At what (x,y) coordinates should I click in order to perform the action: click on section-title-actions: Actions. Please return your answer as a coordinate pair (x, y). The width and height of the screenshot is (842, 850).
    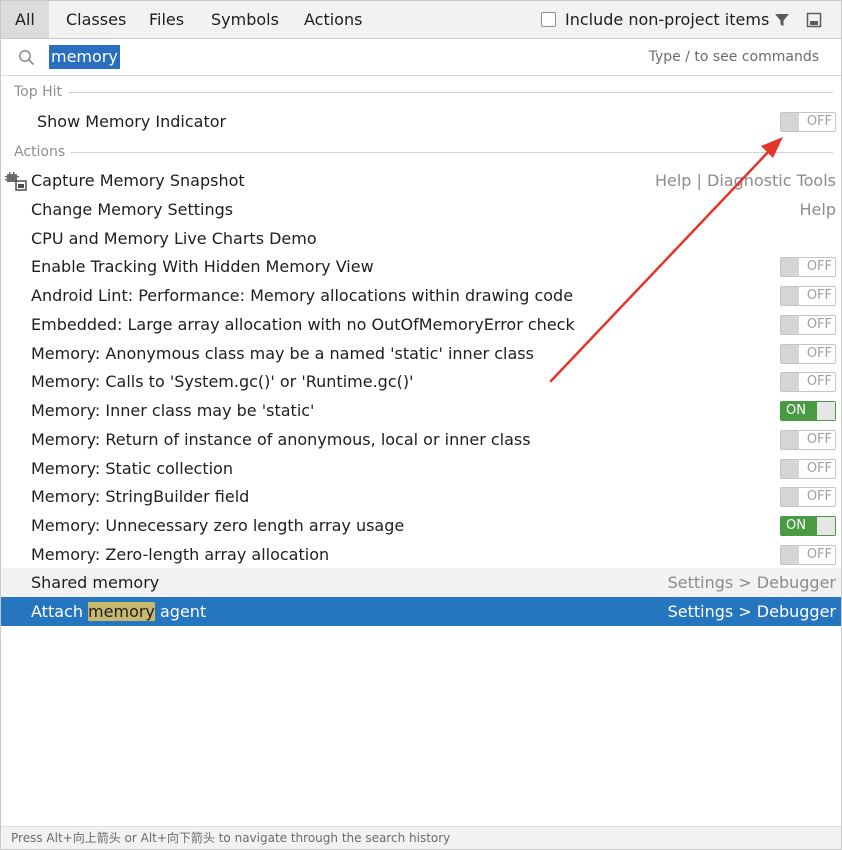
    Looking at the image, I should click on (43, 152).